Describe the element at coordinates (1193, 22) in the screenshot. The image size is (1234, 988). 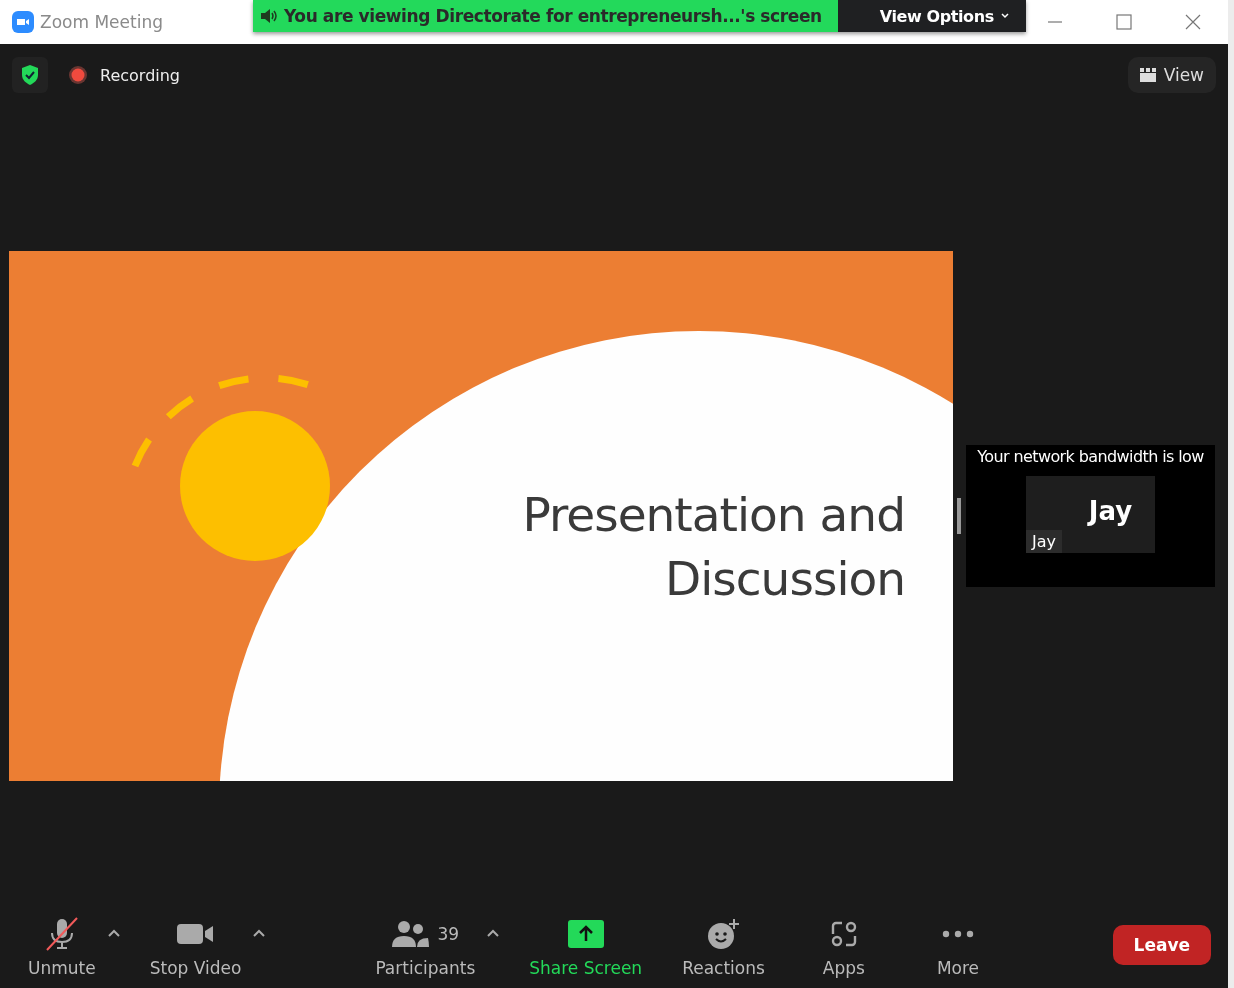
I see `close-icon` at that location.